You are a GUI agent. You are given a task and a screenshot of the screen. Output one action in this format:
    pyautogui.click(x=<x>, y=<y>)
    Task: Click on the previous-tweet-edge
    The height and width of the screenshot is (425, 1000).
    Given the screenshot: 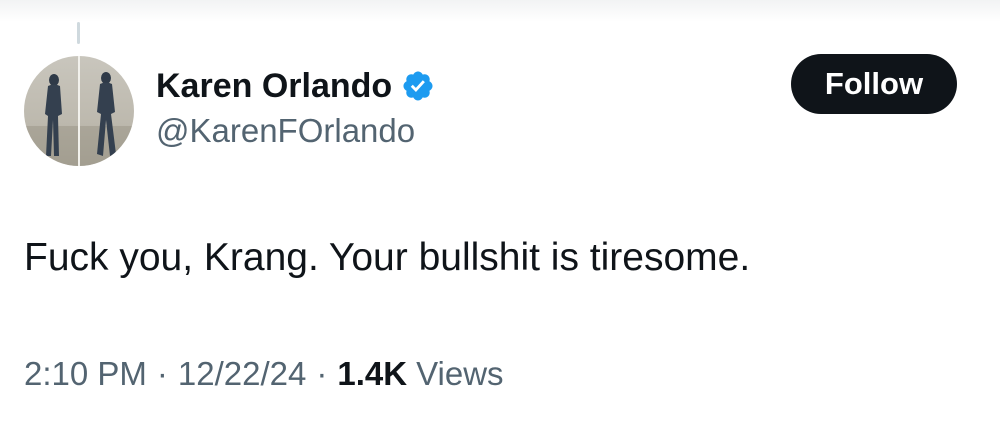 What is the action you would take?
    pyautogui.click(x=500, y=11)
    